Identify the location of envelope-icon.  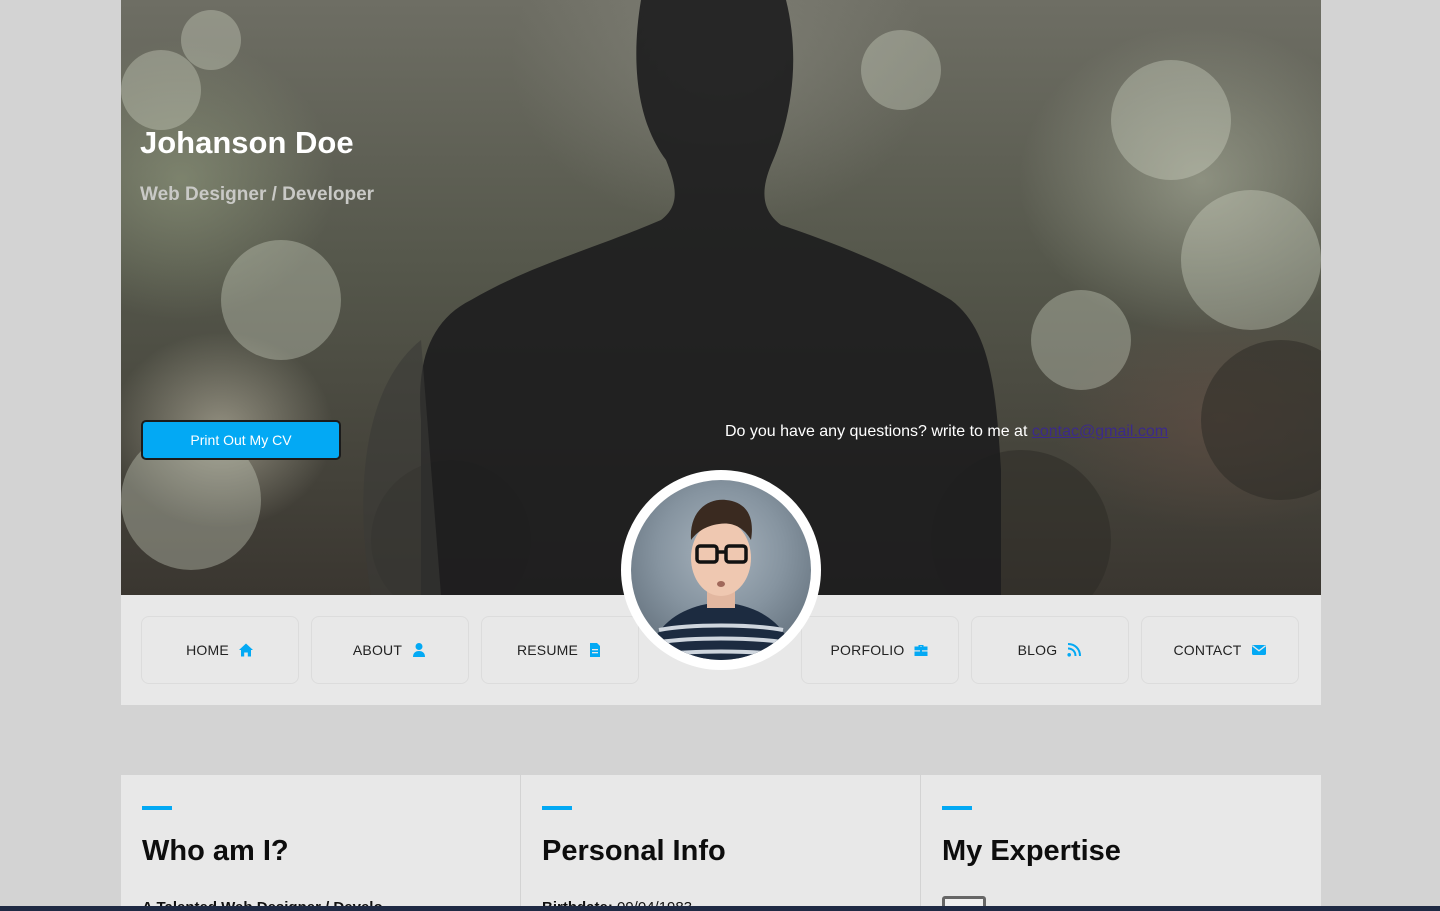
(1258, 650).